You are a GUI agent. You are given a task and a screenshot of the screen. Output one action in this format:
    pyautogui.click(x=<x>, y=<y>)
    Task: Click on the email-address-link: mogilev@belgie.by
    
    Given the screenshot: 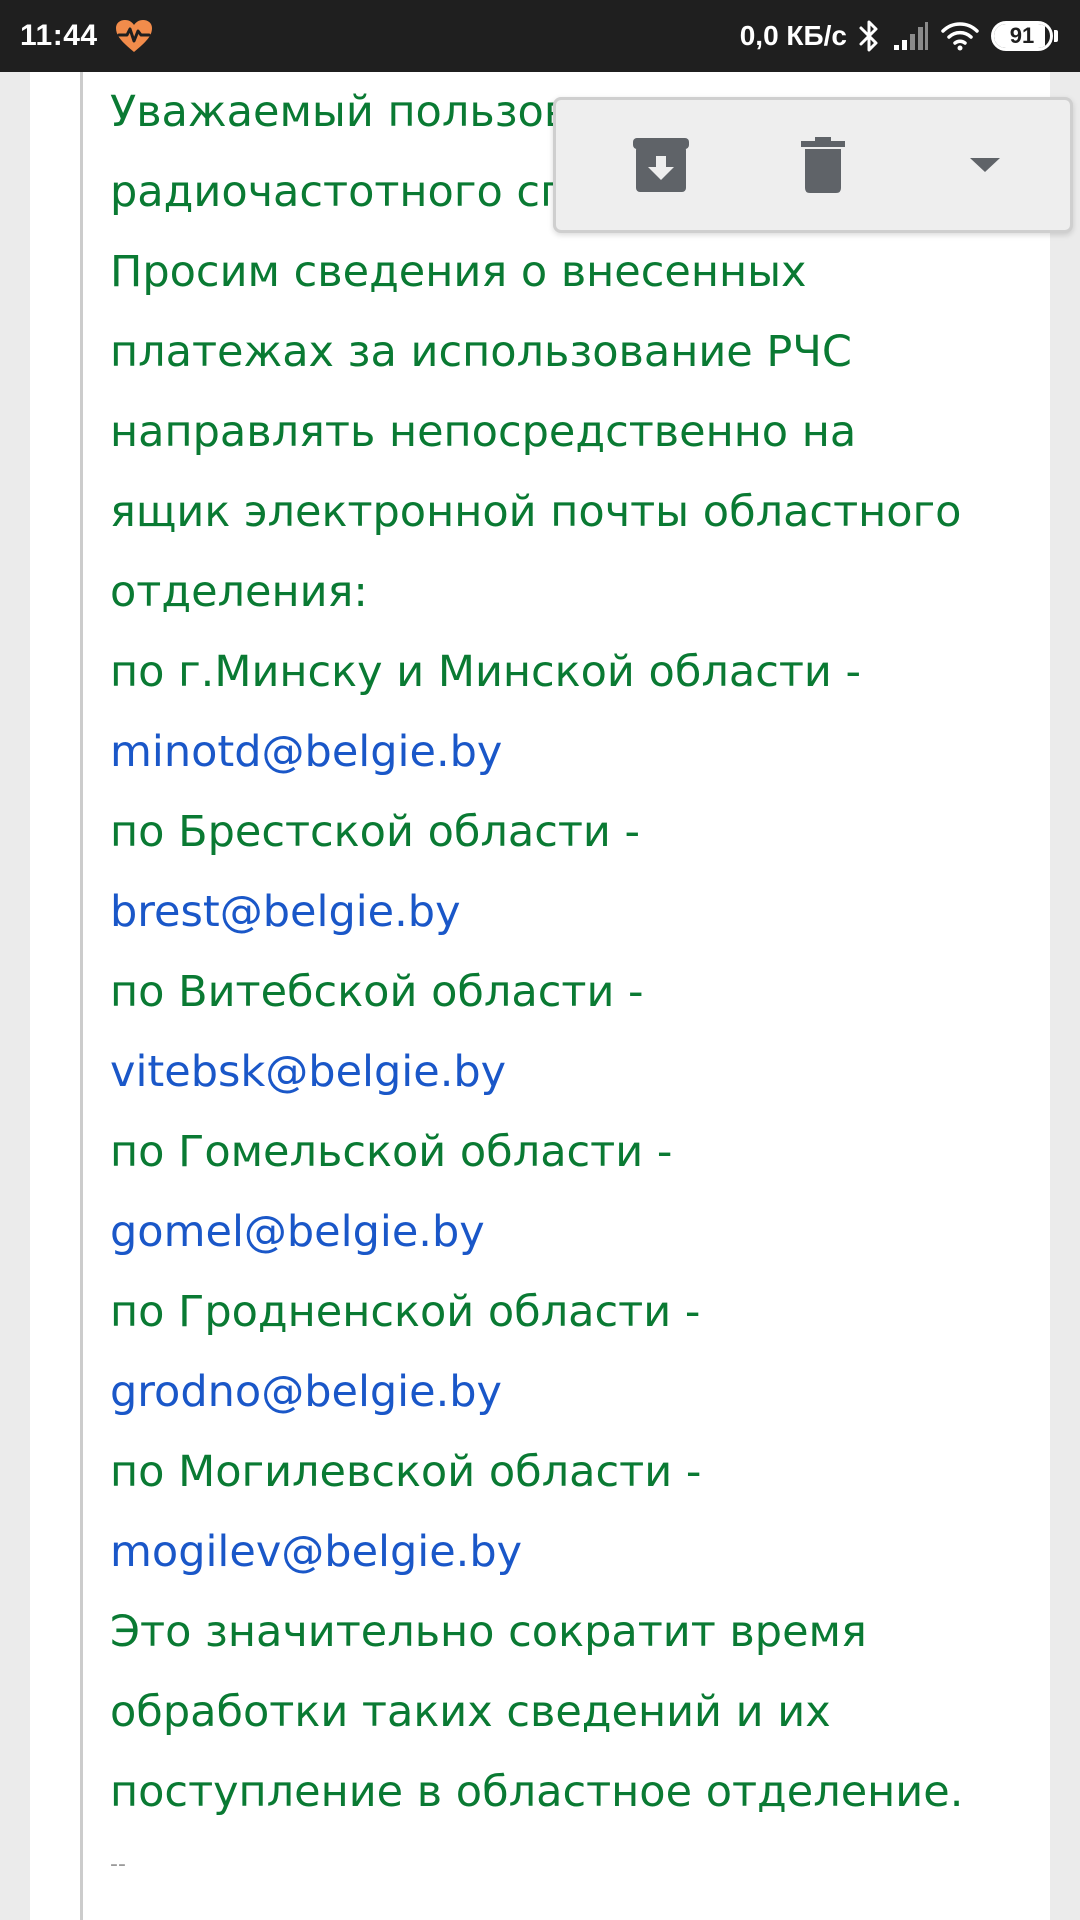 What is the action you would take?
    pyautogui.click(x=570, y=1552)
    